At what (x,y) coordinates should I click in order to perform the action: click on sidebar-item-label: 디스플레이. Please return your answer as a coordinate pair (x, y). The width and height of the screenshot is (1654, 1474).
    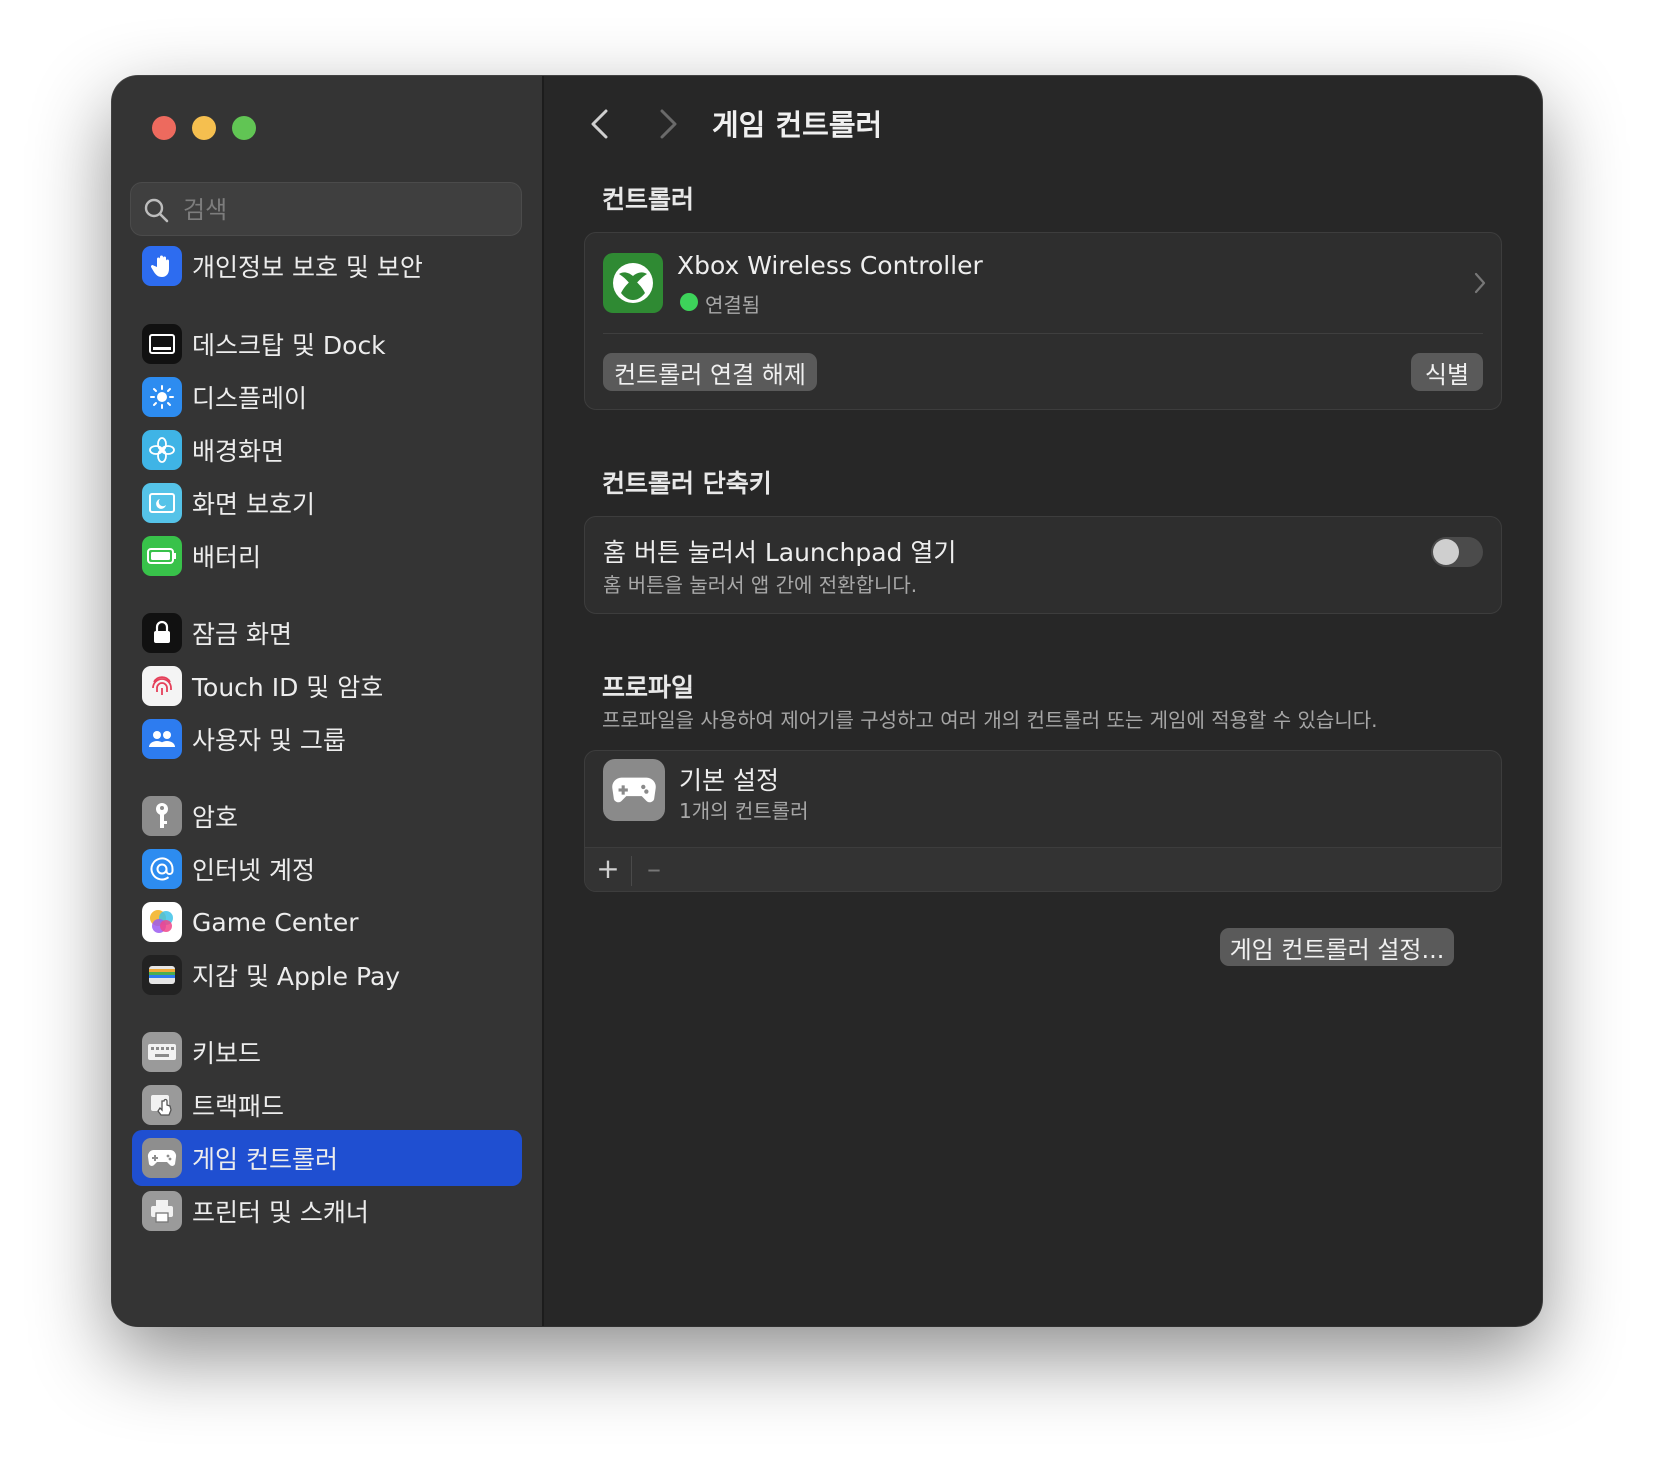
    Looking at the image, I should click on (250, 398).